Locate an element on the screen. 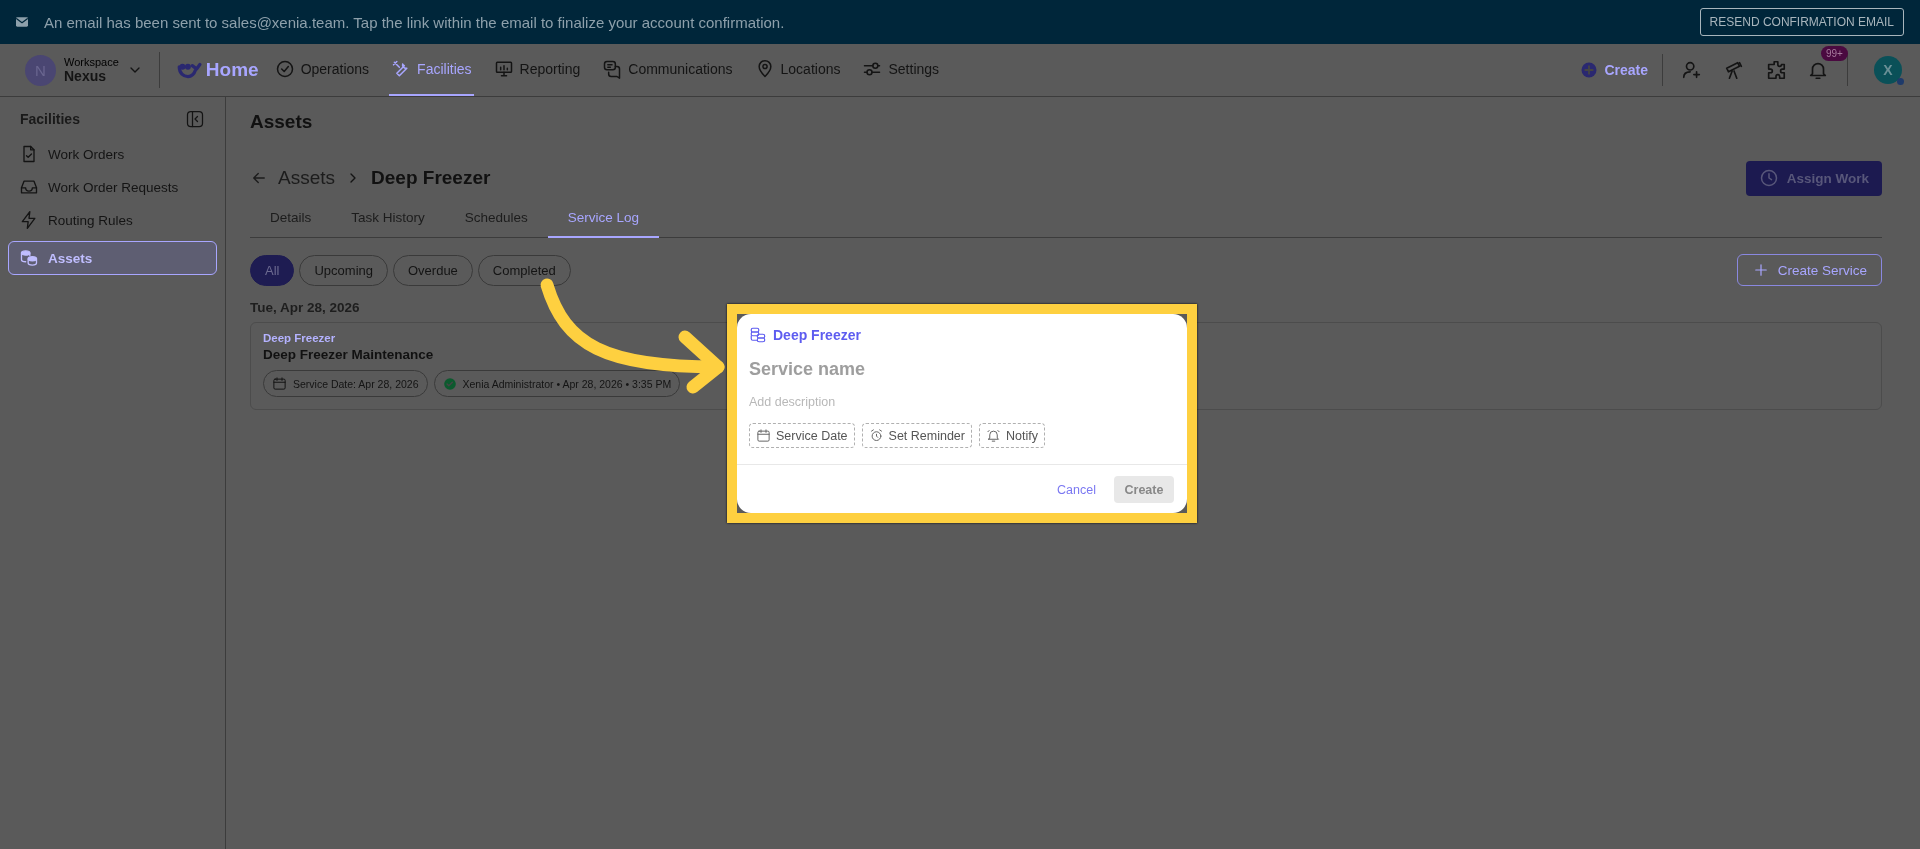  plus-circle-icon is located at coordinates (1589, 70).